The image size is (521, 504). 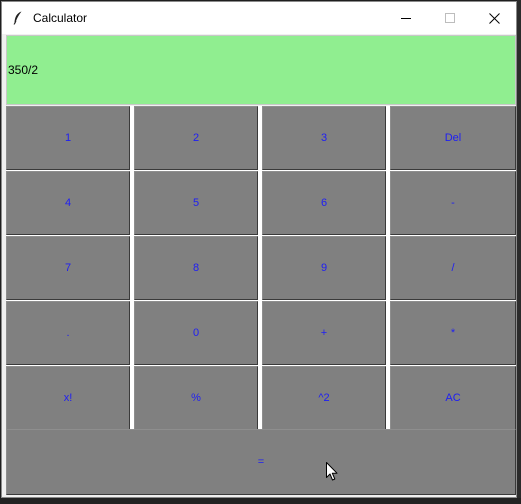 I want to click on key-5: 5, so click(x=196, y=203).